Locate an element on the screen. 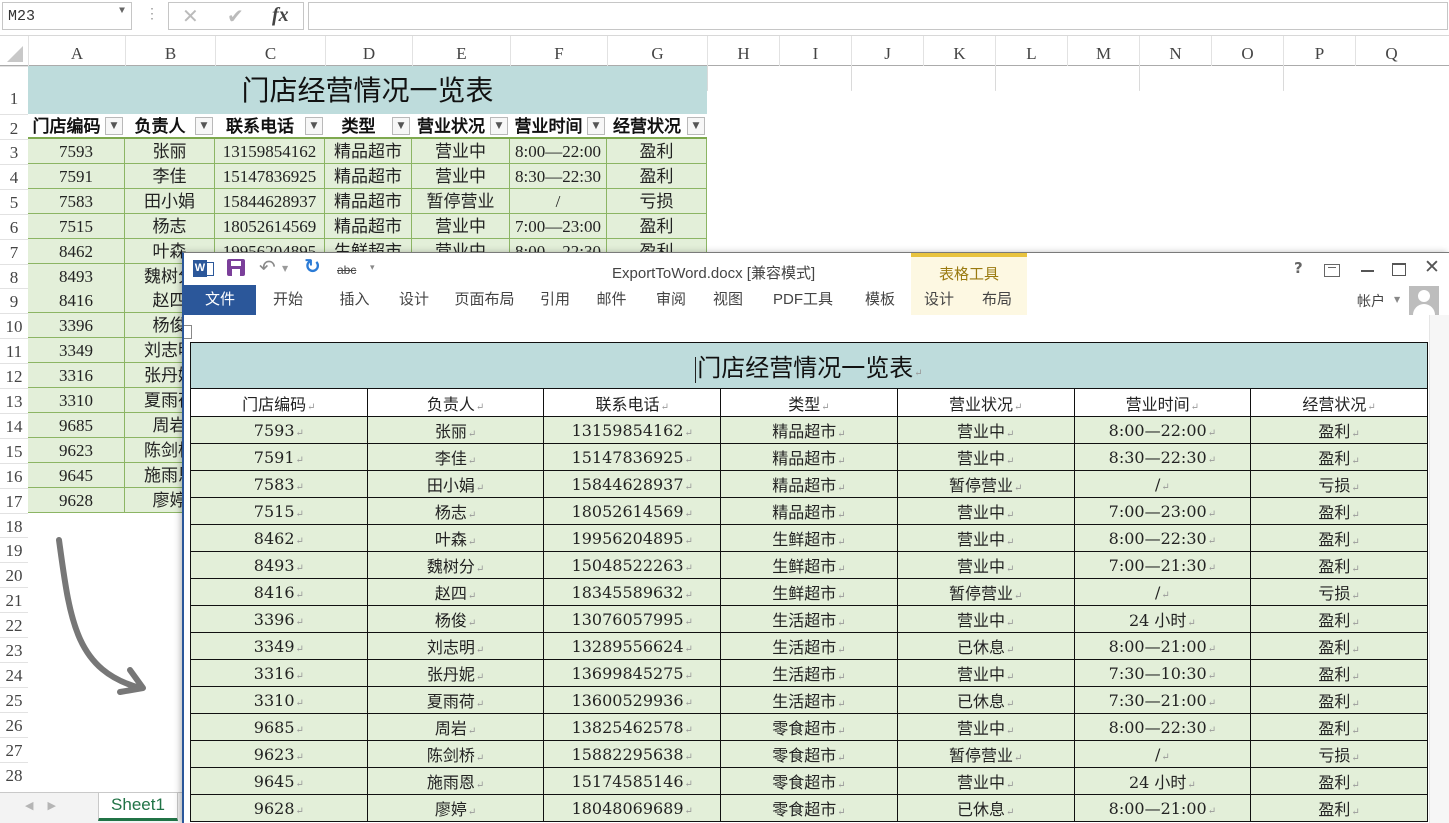 This screenshot has height=823, width=1449. word-table-cell: 9623↵ is located at coordinates (279, 754).